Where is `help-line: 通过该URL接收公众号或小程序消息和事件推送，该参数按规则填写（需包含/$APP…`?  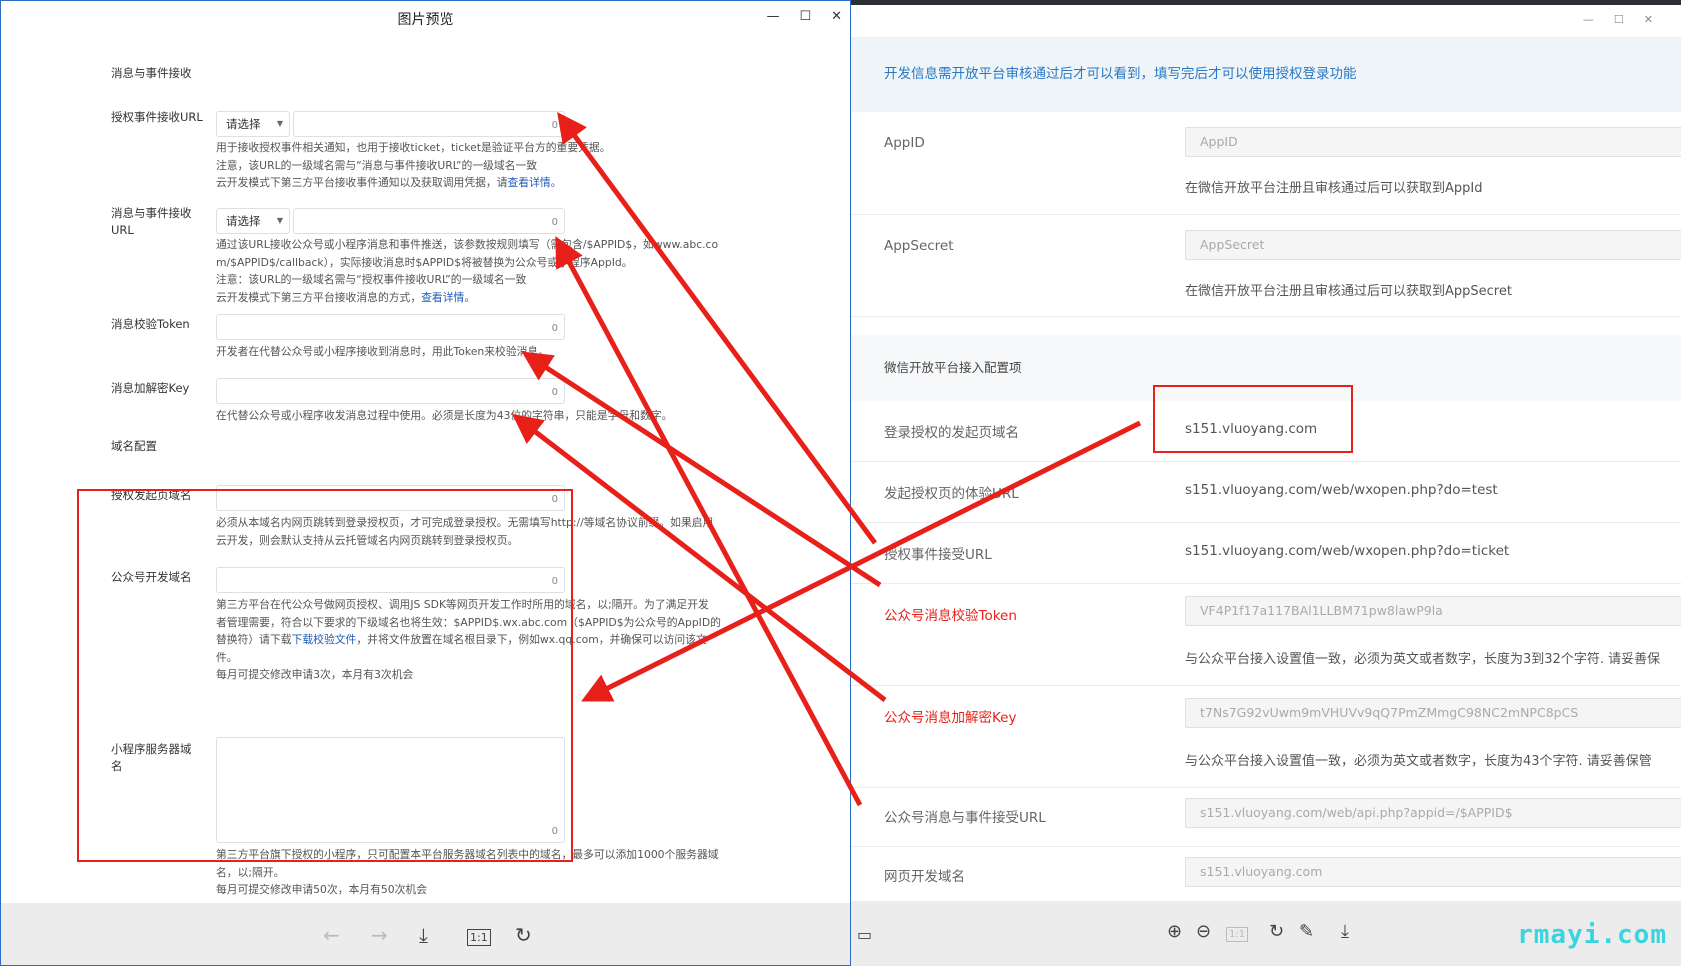 help-line: 通过该URL接收公众号或小程序消息和事件推送，该参数按规则填写（需包含/$APP… is located at coordinates (467, 244).